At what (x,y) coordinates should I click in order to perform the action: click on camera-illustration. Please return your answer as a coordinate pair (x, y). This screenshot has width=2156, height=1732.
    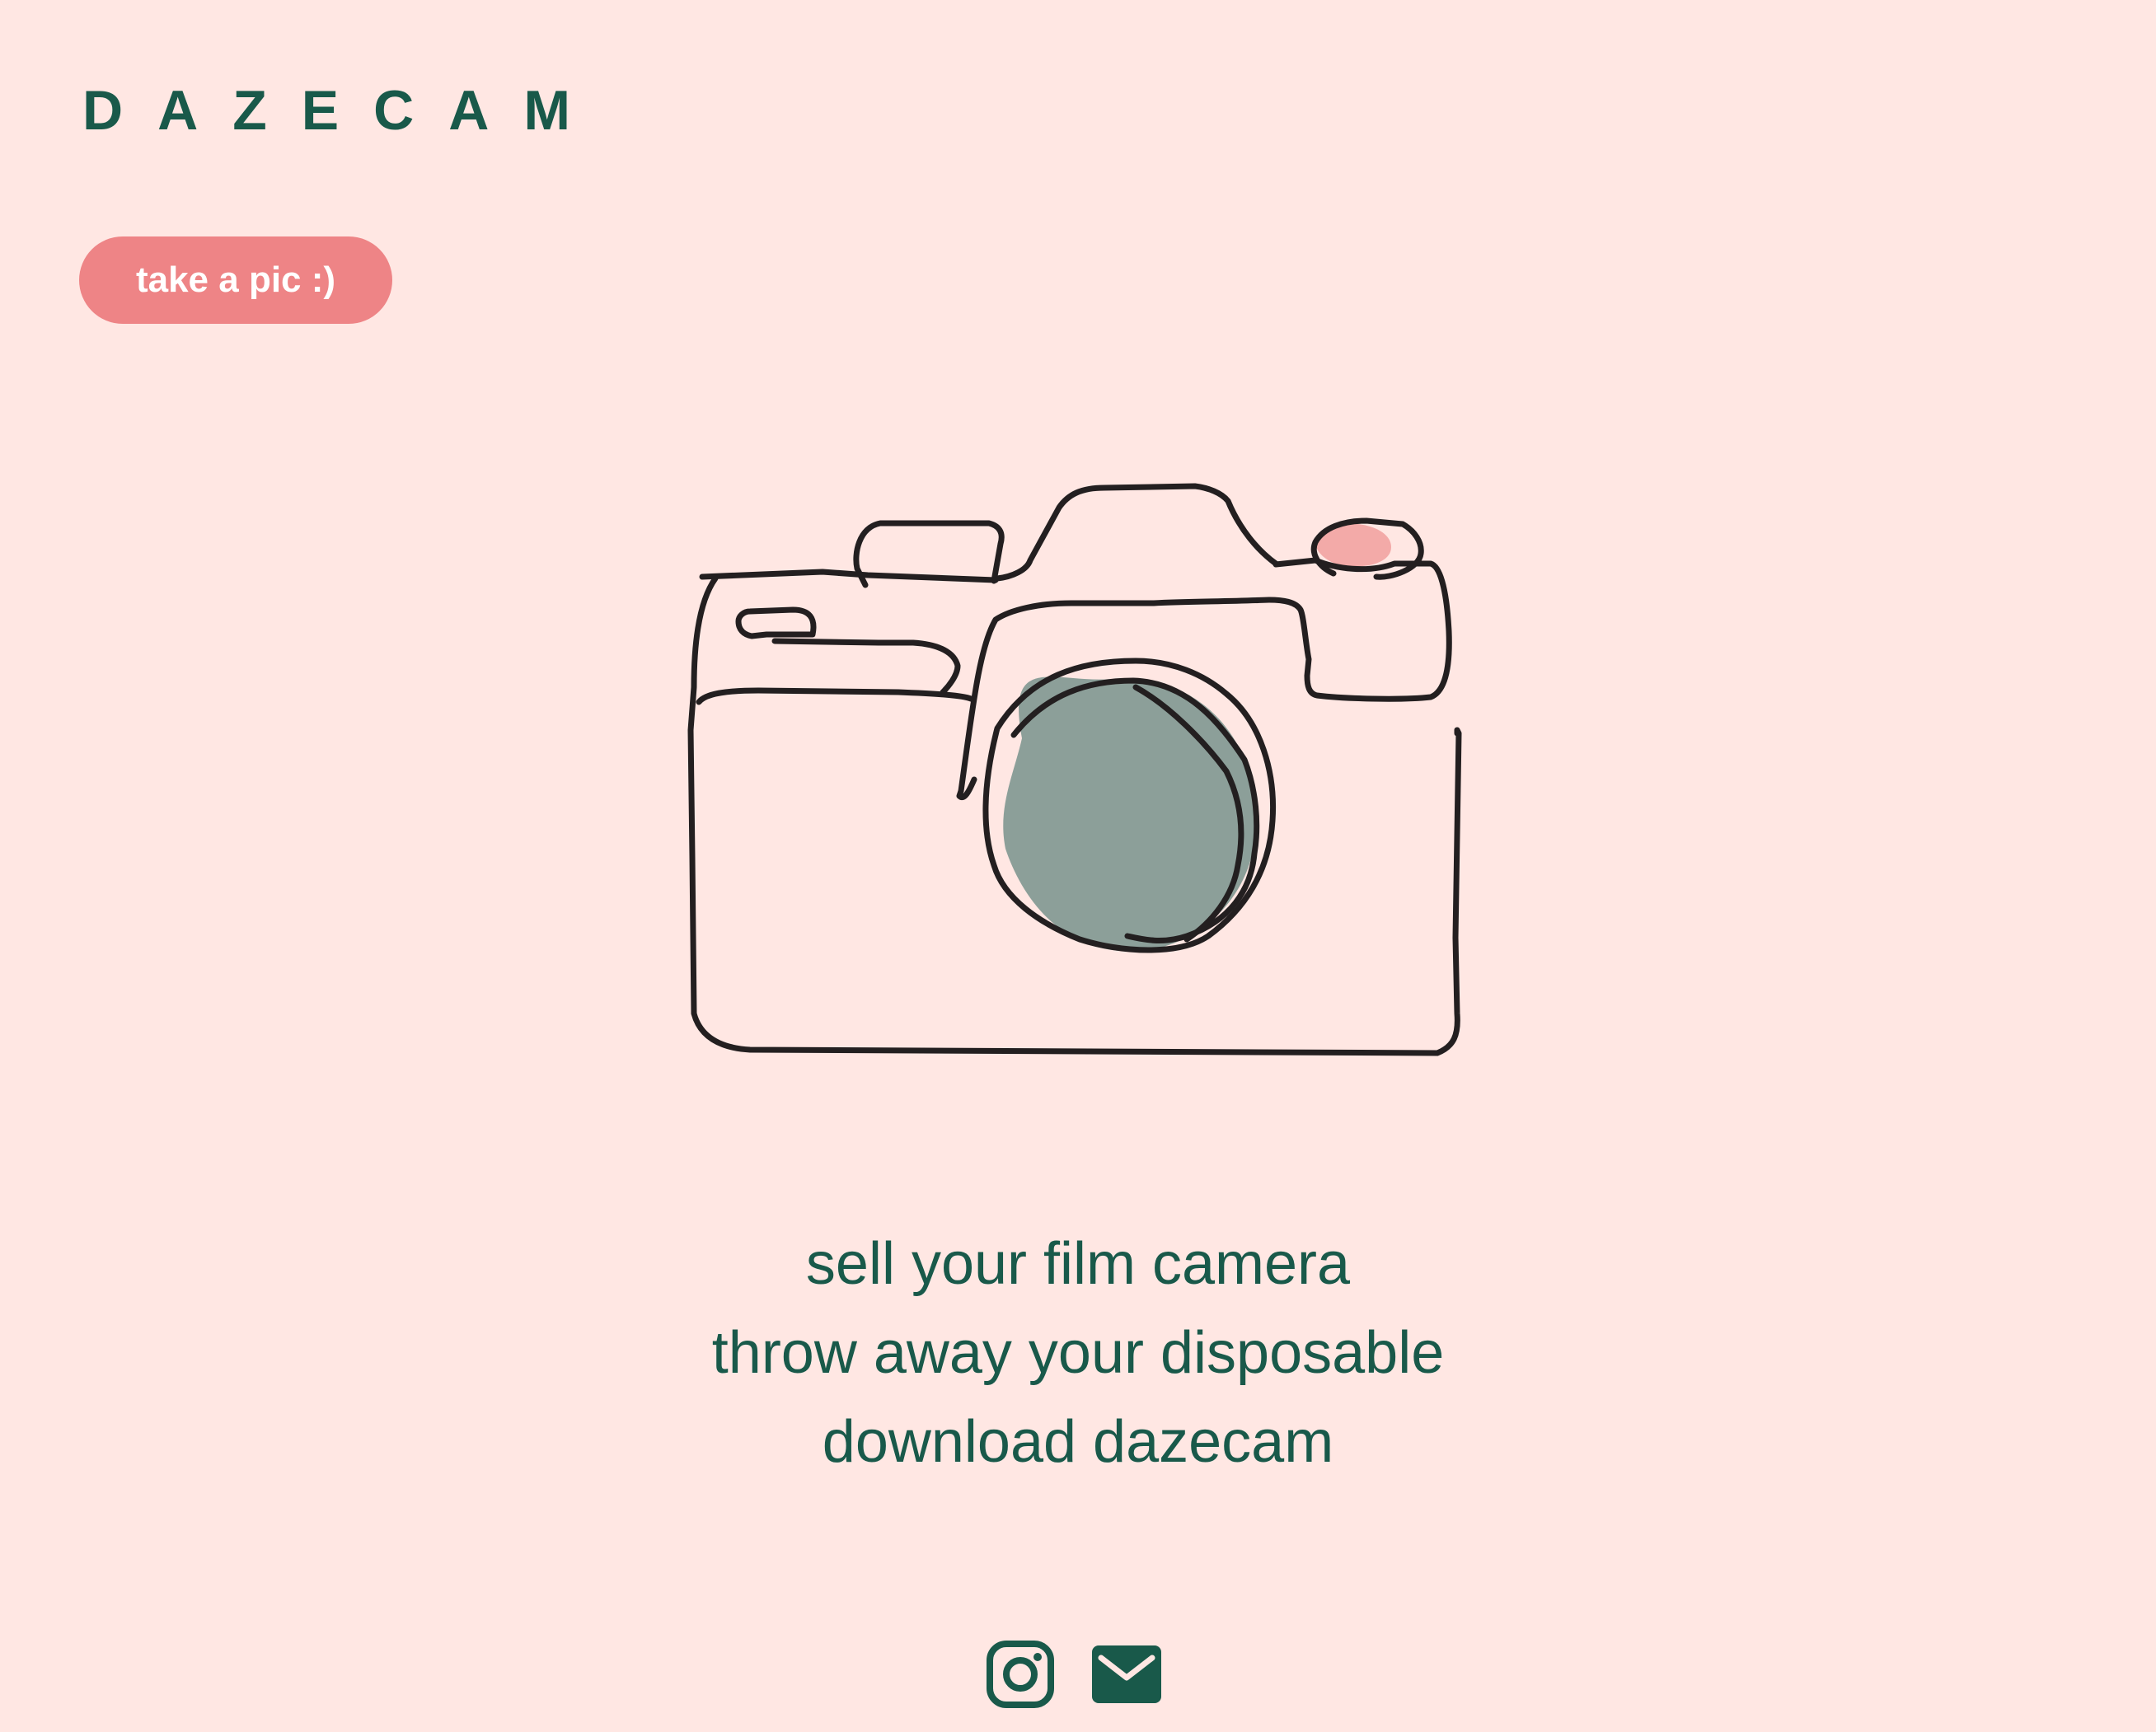
    Looking at the image, I should click on (1074, 769).